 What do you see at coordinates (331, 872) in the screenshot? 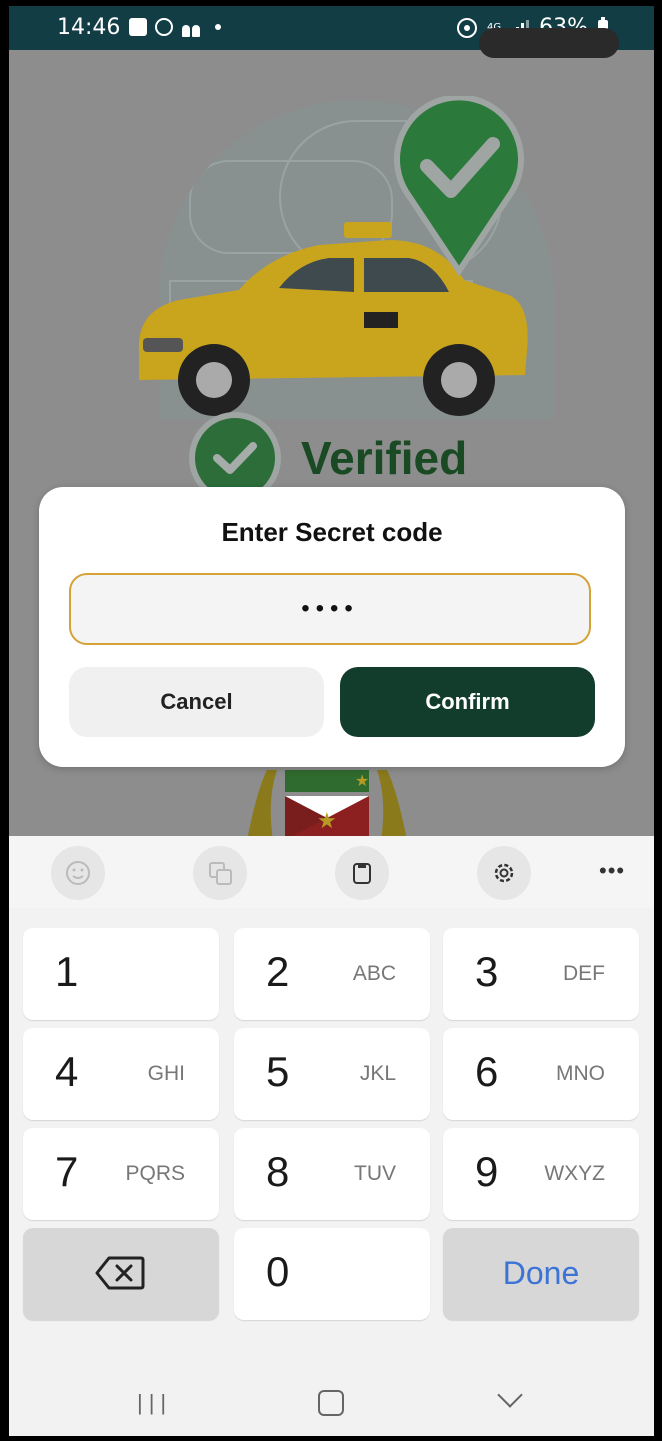
I see `keyboard-toolbar: •••` at bounding box center [331, 872].